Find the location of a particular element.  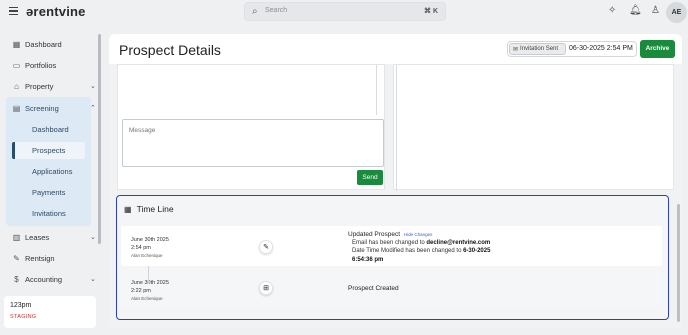

sidebar-item-label: Property is located at coordinates (39, 86).